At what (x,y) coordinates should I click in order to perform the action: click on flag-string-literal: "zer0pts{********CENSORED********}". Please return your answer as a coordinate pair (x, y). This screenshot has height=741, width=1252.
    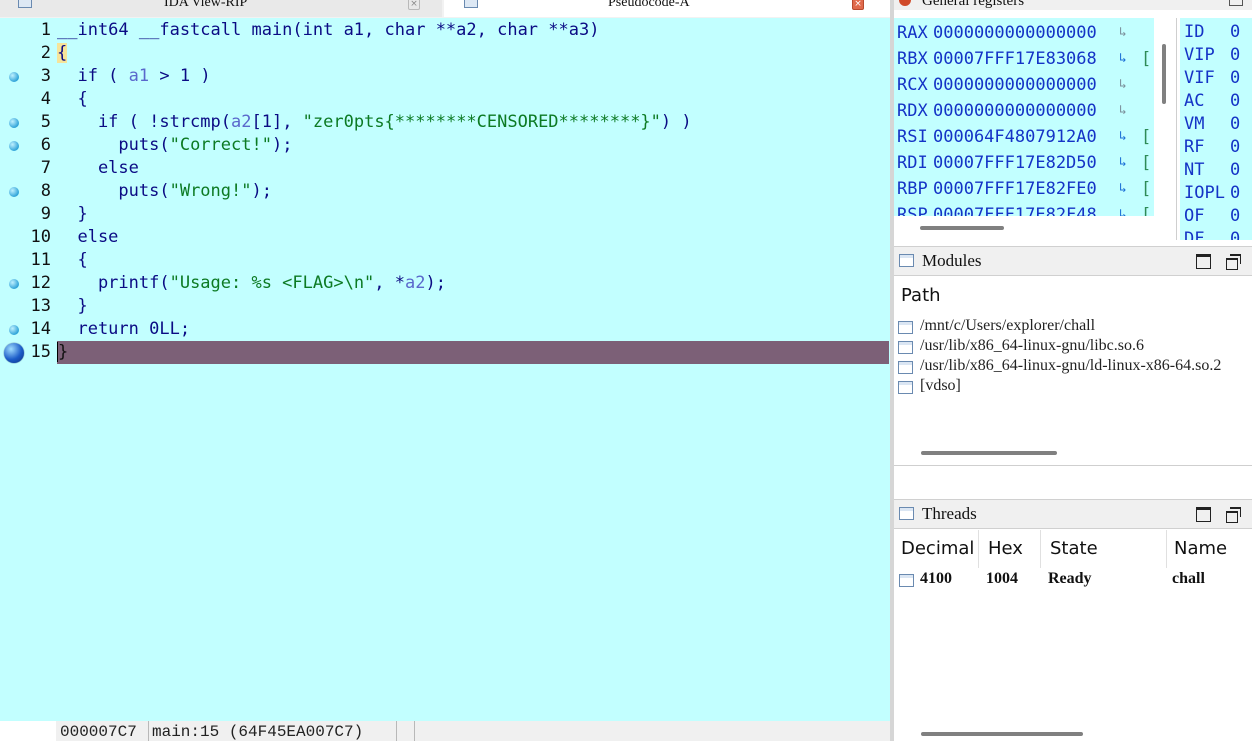
    Looking at the image, I should click on (482, 122).